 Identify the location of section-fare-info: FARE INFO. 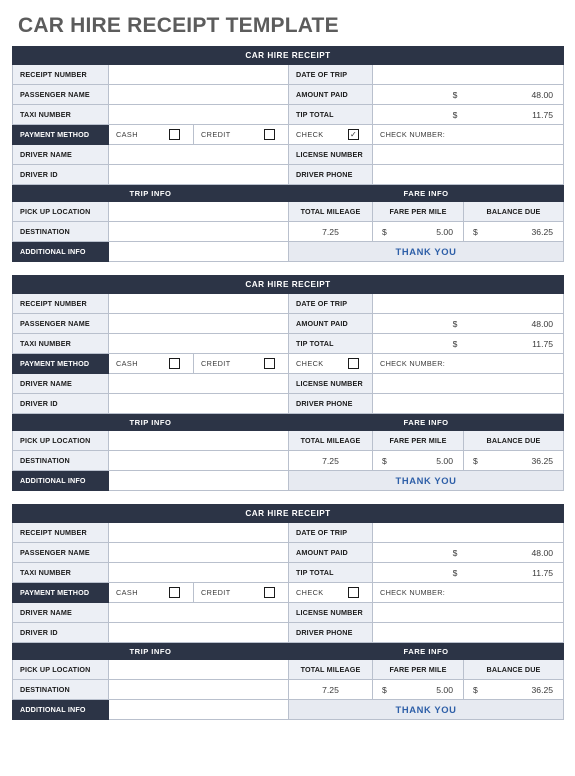
(426, 193).